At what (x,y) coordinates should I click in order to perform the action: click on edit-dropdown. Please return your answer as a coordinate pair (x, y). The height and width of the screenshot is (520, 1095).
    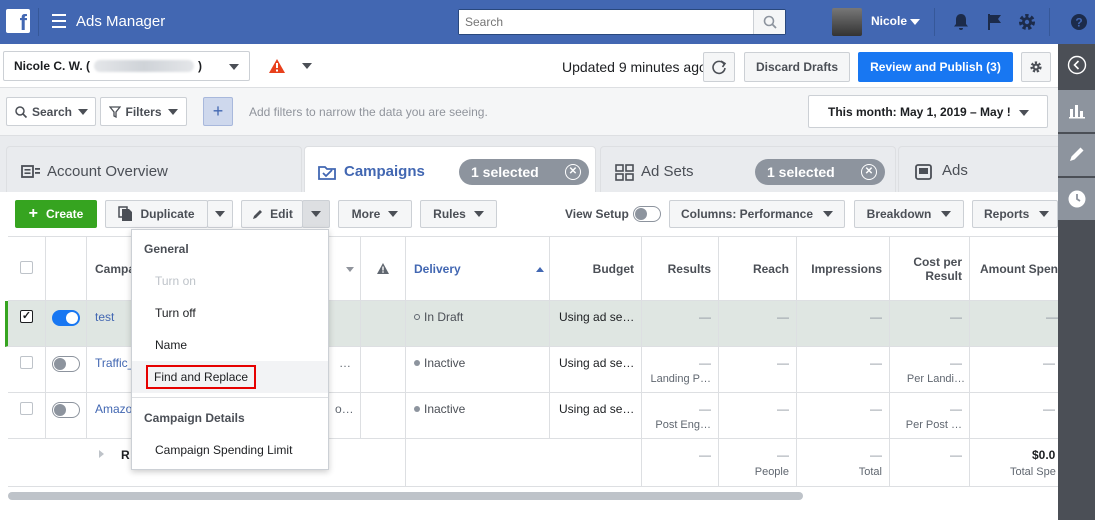
    Looking at the image, I should click on (316, 214).